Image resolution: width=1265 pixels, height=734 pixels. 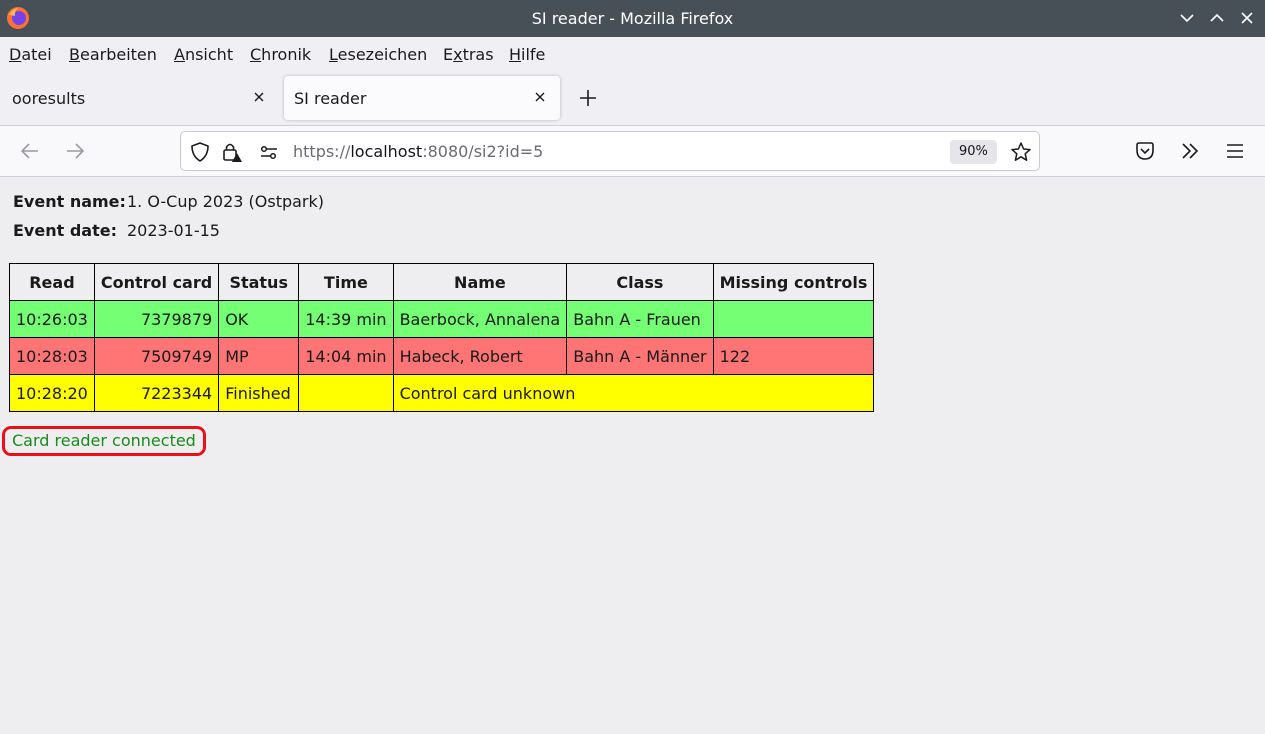 I want to click on menu-chronik: Chronik, so click(x=280, y=54).